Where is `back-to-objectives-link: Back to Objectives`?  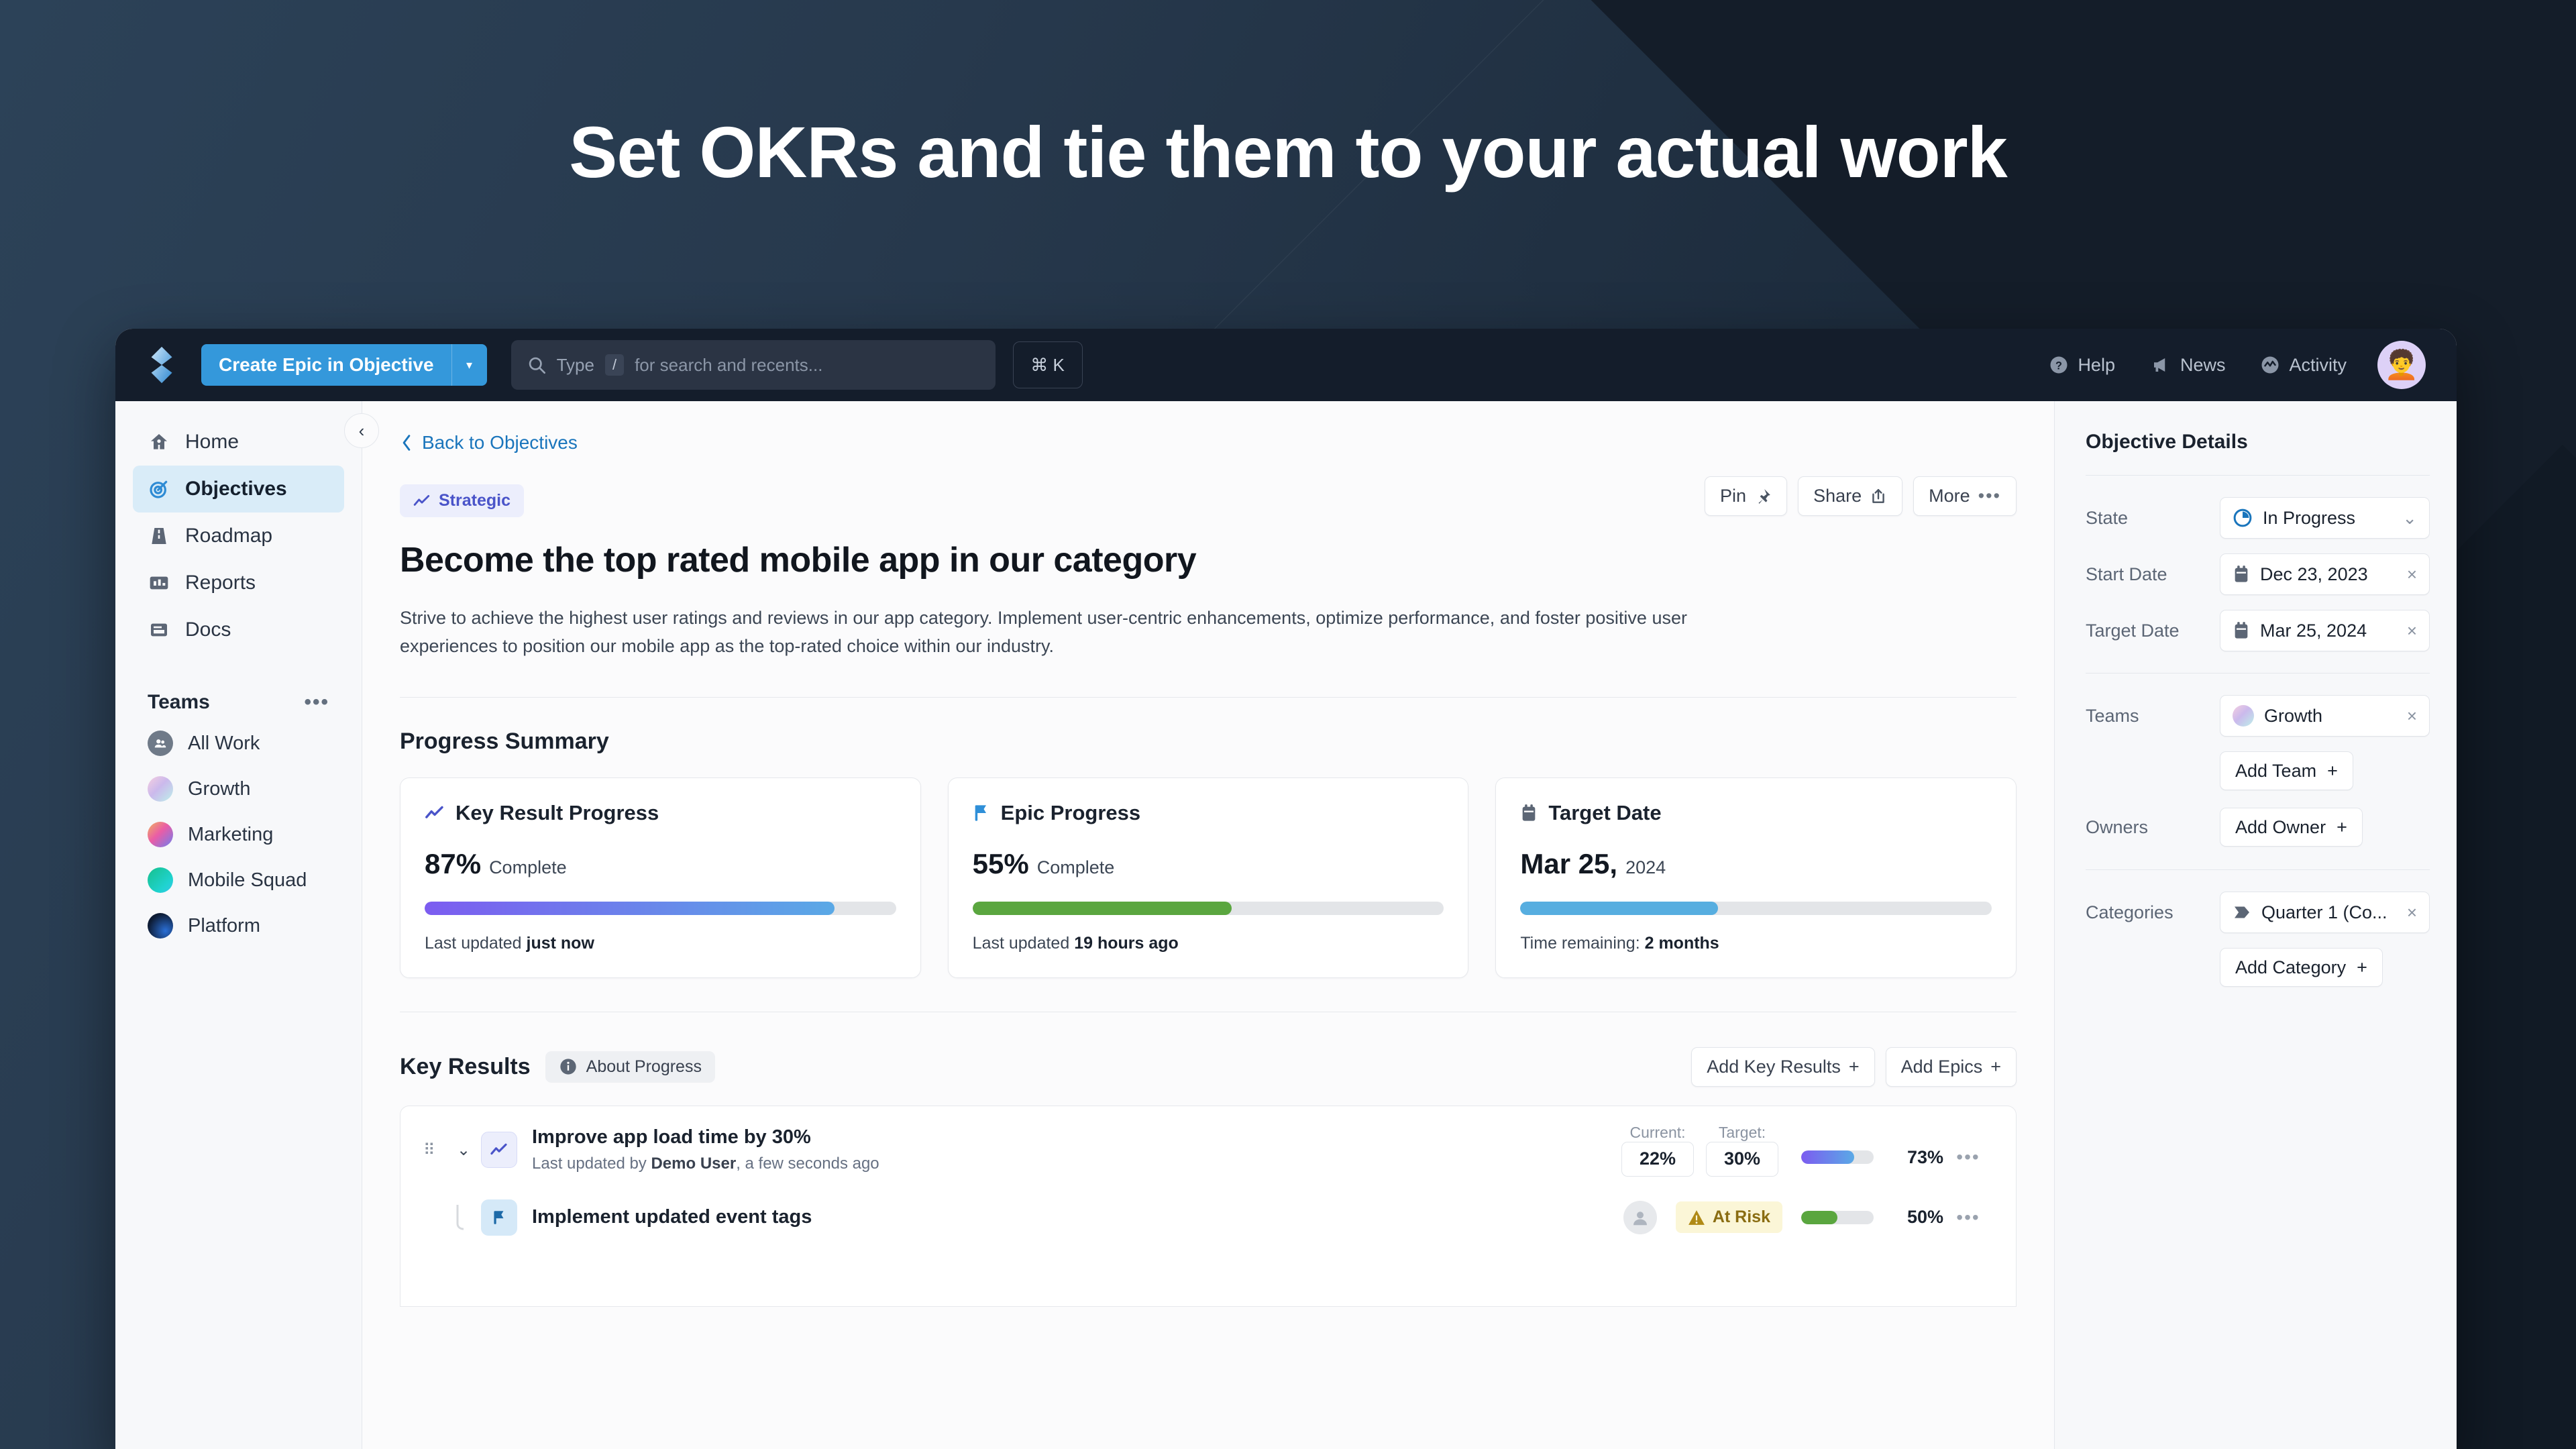
back-to-objectives-link: Back to Objectives is located at coordinates (489, 442).